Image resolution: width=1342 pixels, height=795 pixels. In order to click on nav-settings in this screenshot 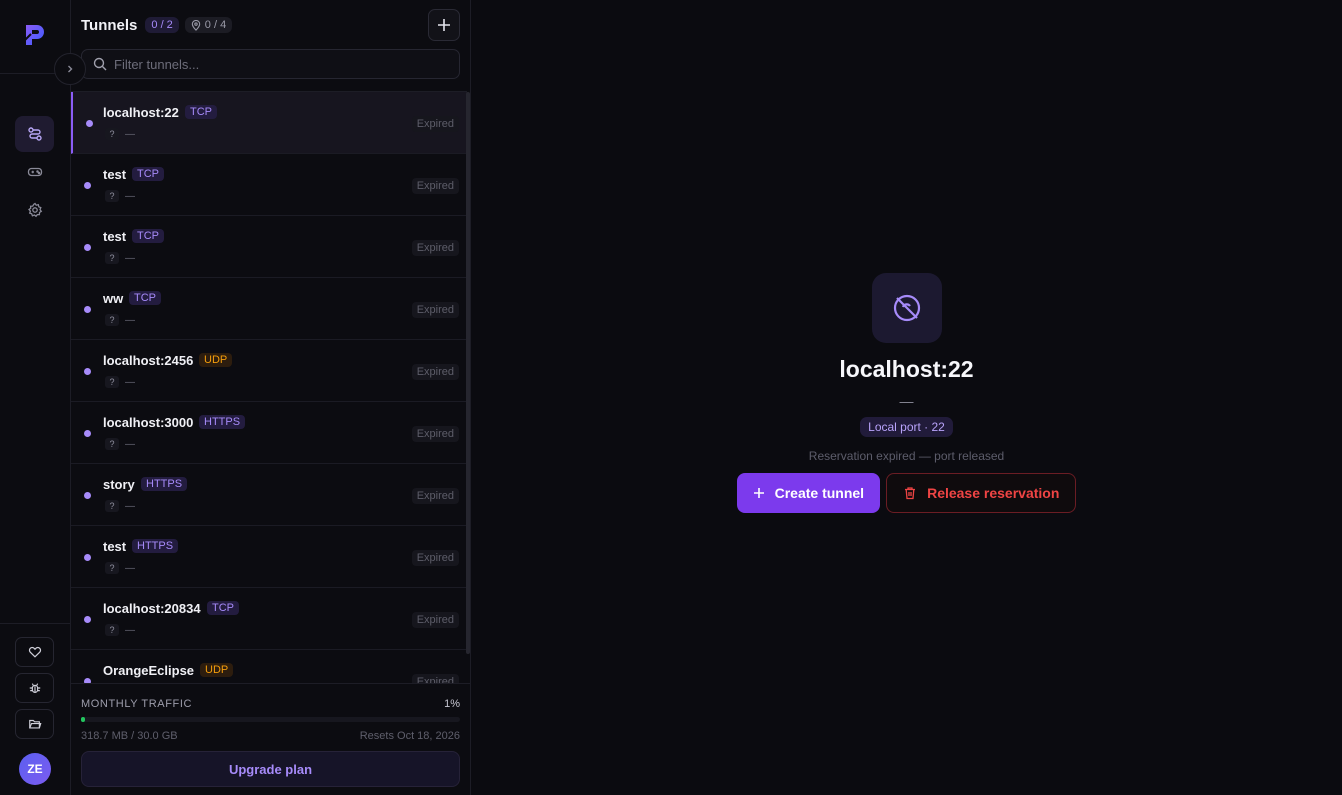, I will do `click(34, 210)`.